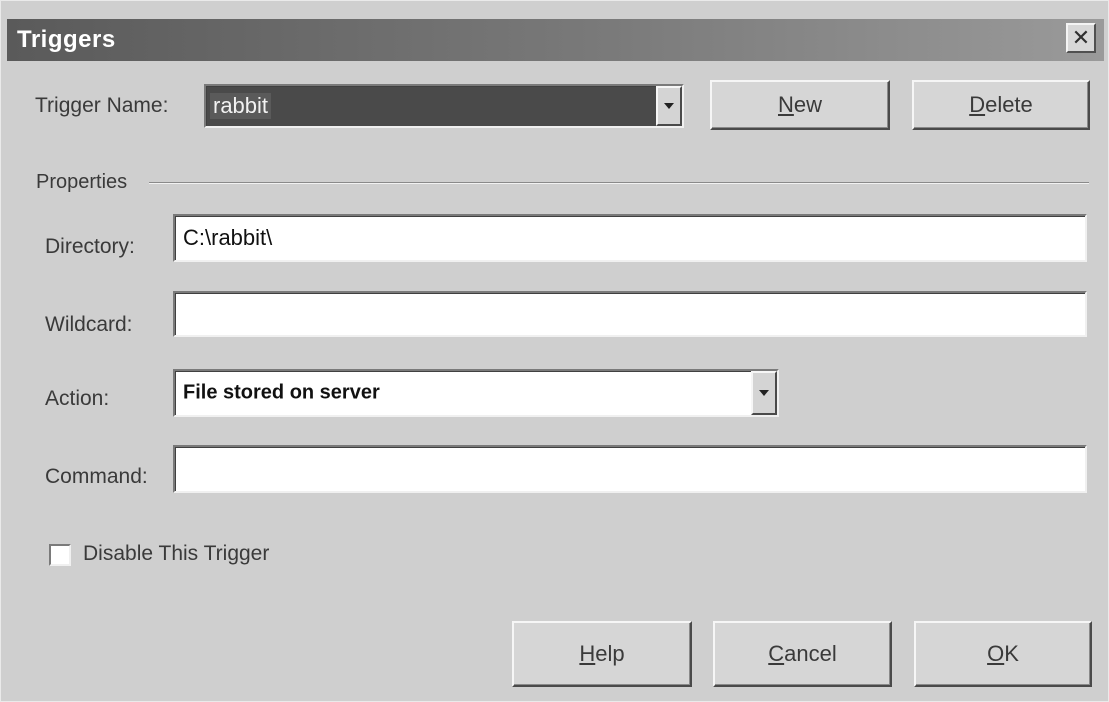 Image resolution: width=1109 pixels, height=702 pixels. What do you see at coordinates (476, 393) in the screenshot?
I see `action-select: File stored on server` at bounding box center [476, 393].